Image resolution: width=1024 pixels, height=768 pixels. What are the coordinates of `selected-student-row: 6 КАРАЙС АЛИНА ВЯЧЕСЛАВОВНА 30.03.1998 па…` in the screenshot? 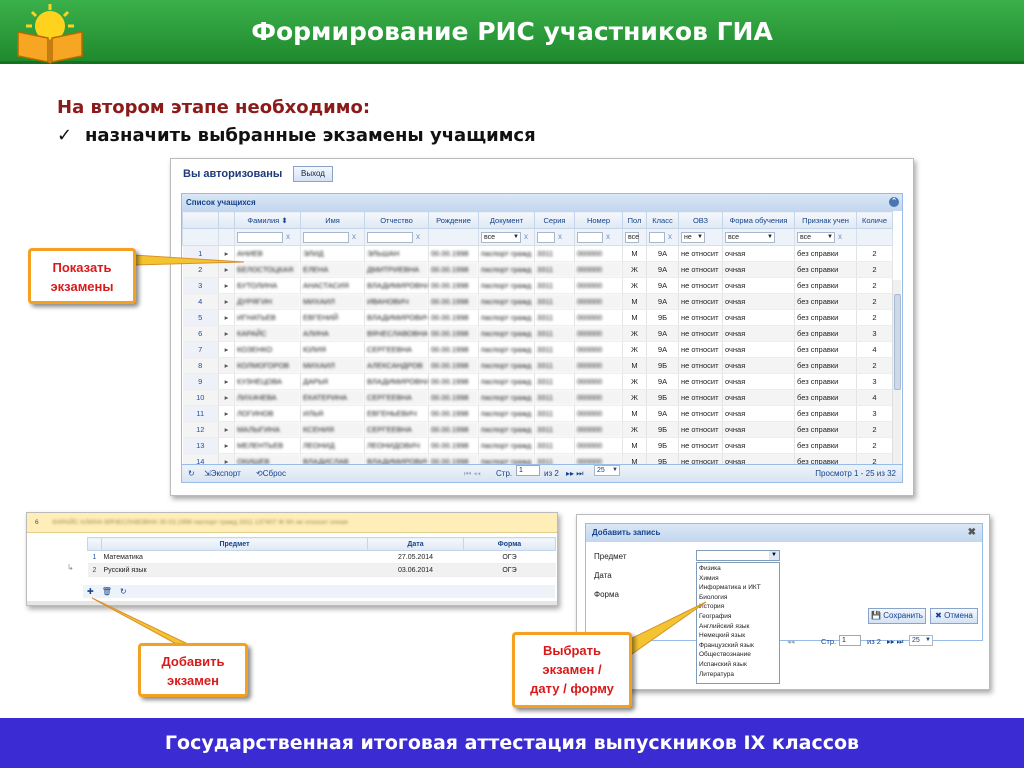 It's located at (292, 523).